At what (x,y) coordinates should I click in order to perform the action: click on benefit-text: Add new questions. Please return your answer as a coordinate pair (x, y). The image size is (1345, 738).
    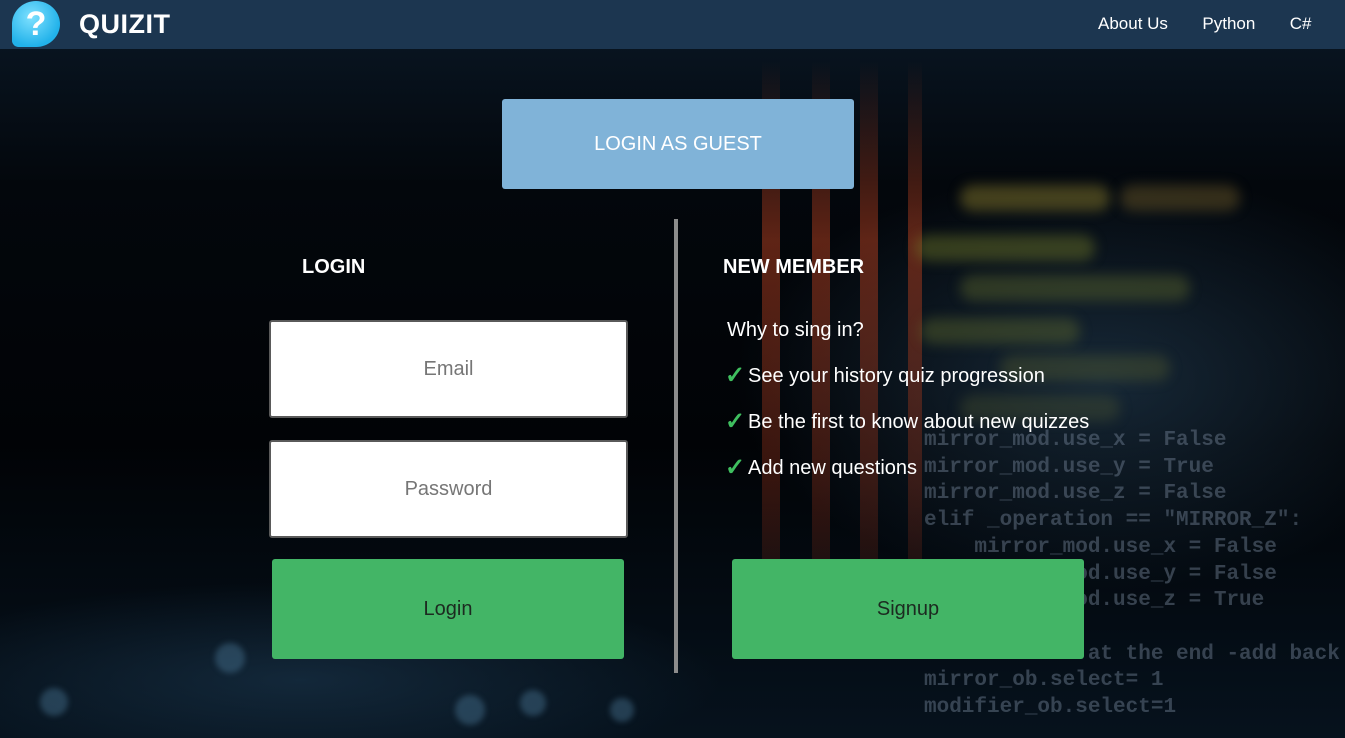
    Looking at the image, I should click on (833, 468).